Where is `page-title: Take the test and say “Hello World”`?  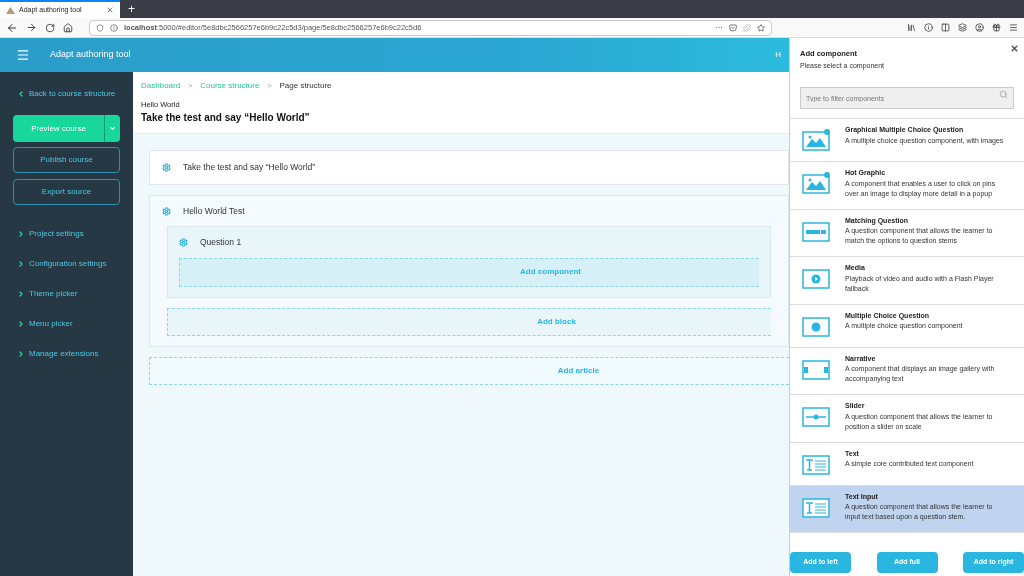
page-title: Take the test and say “Hello World” is located at coordinates (225, 118).